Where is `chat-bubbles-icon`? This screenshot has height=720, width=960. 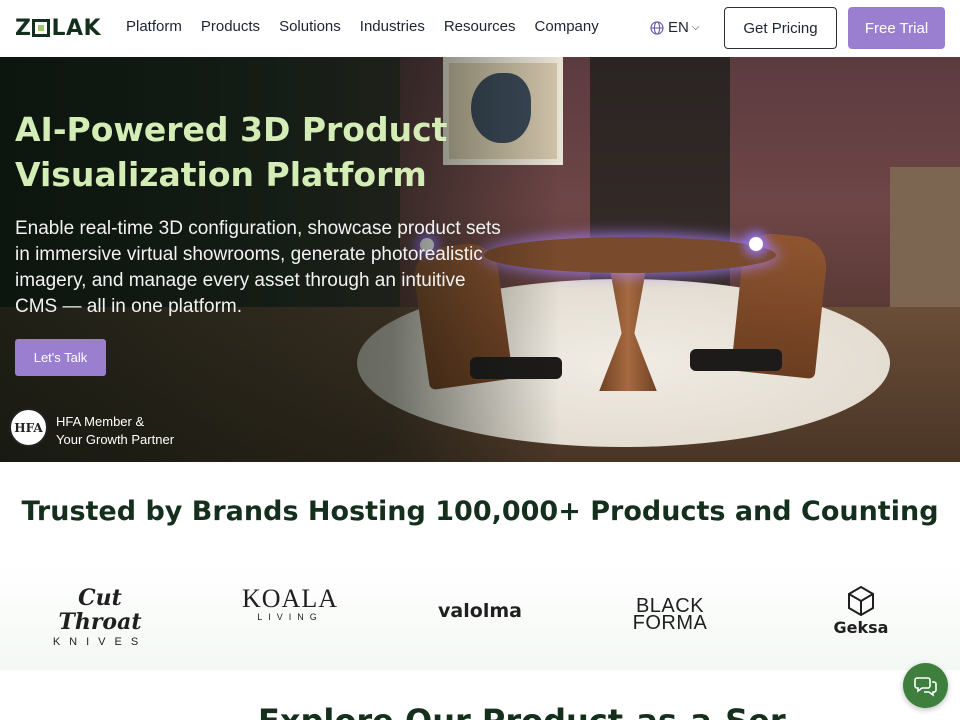
chat-bubbles-icon is located at coordinates (925, 686).